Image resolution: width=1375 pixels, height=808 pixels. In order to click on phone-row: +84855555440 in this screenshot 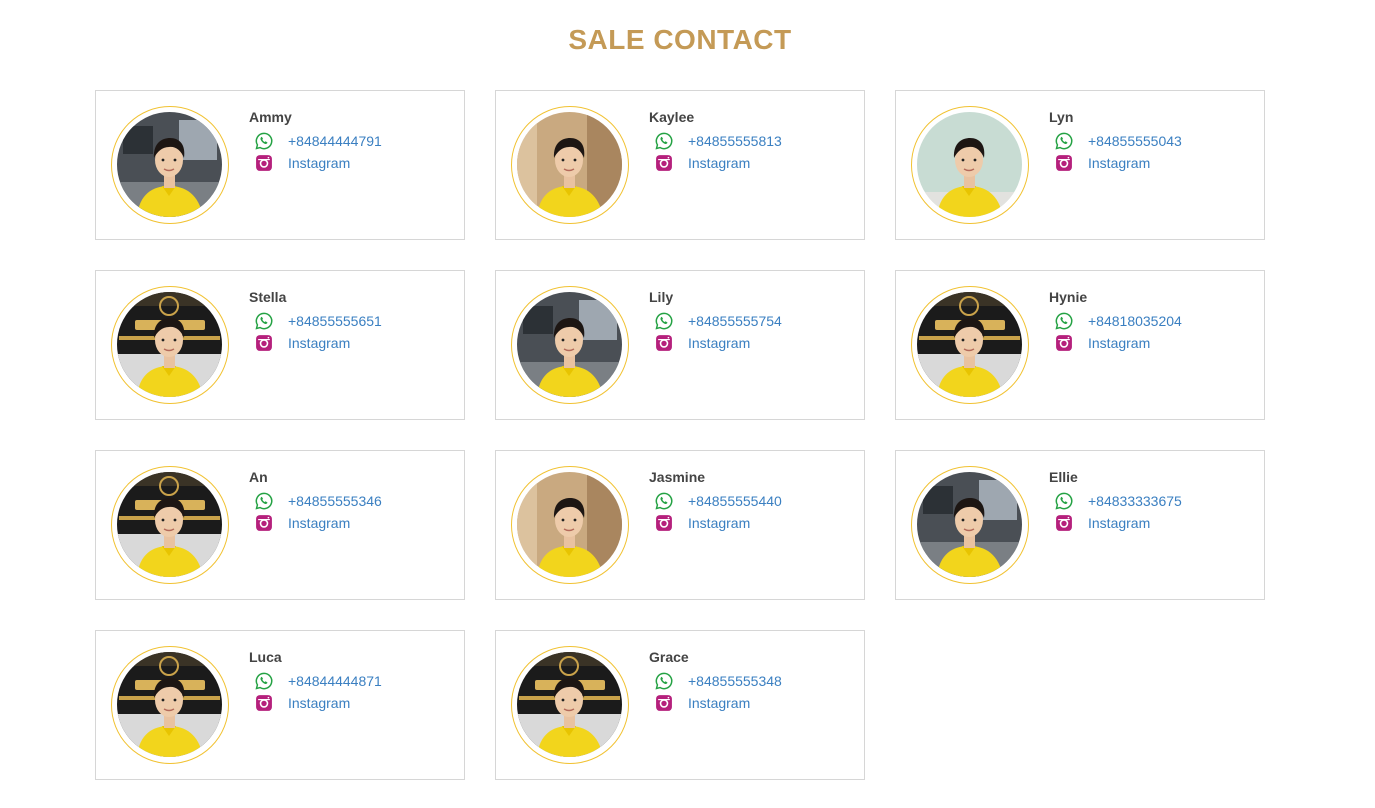, I will do `click(718, 501)`.